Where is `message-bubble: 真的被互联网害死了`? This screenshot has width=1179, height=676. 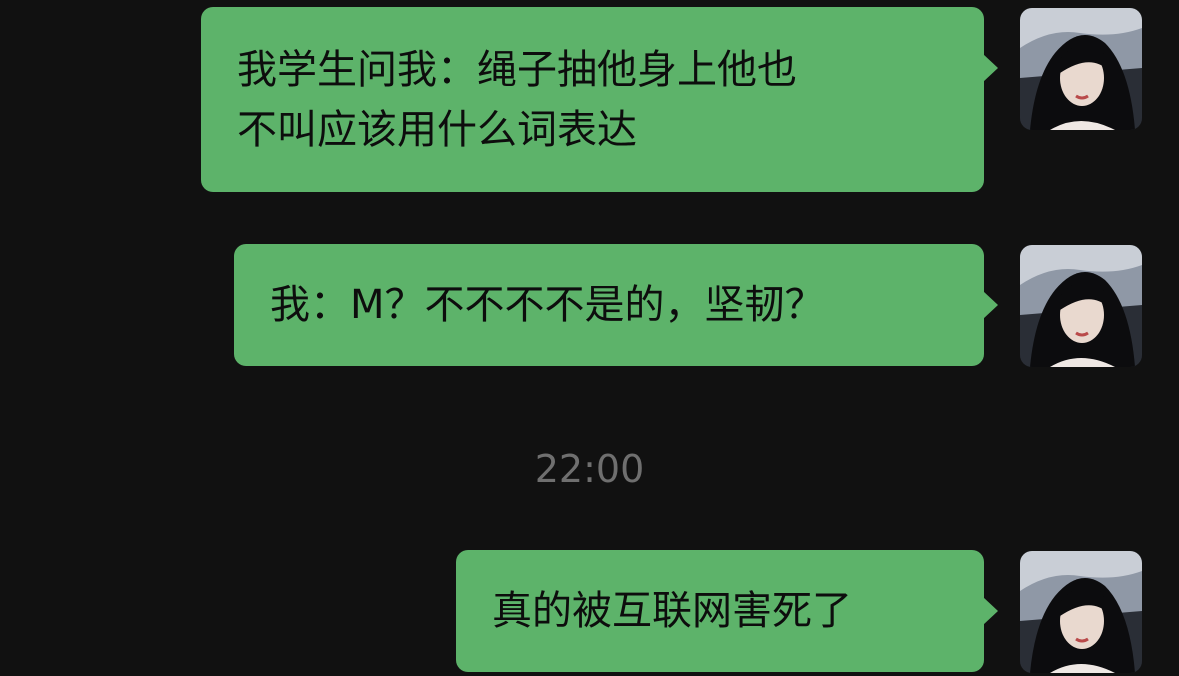
message-bubble: 真的被互联网害死了 is located at coordinates (727, 611).